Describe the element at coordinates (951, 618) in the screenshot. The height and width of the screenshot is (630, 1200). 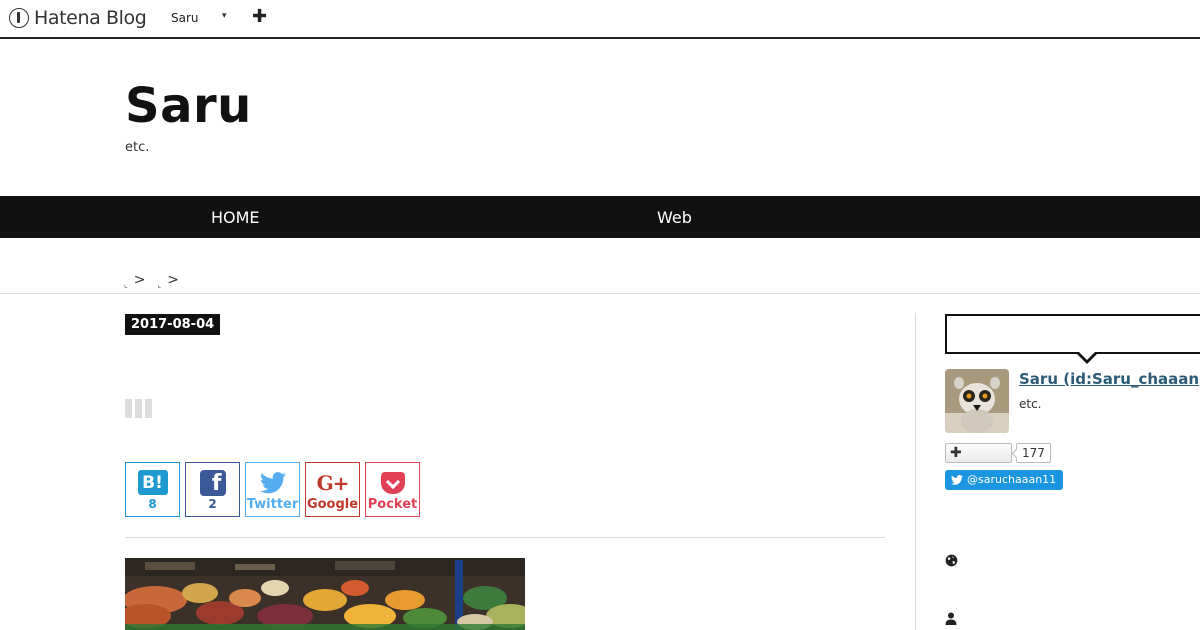
I see `person-icon` at that location.